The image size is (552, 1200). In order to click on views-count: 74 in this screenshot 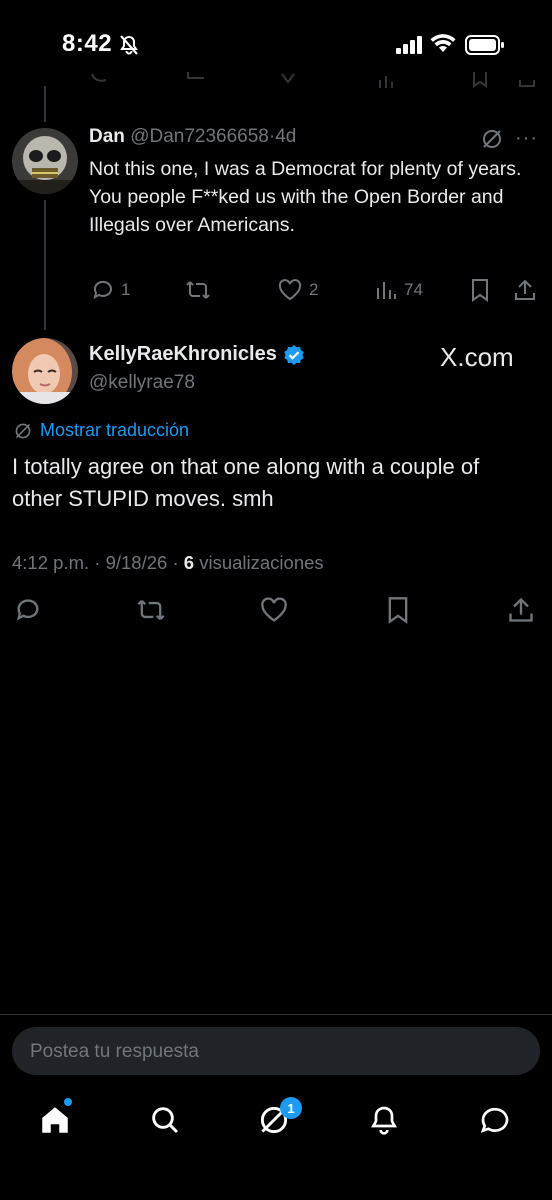, I will do `click(413, 289)`.